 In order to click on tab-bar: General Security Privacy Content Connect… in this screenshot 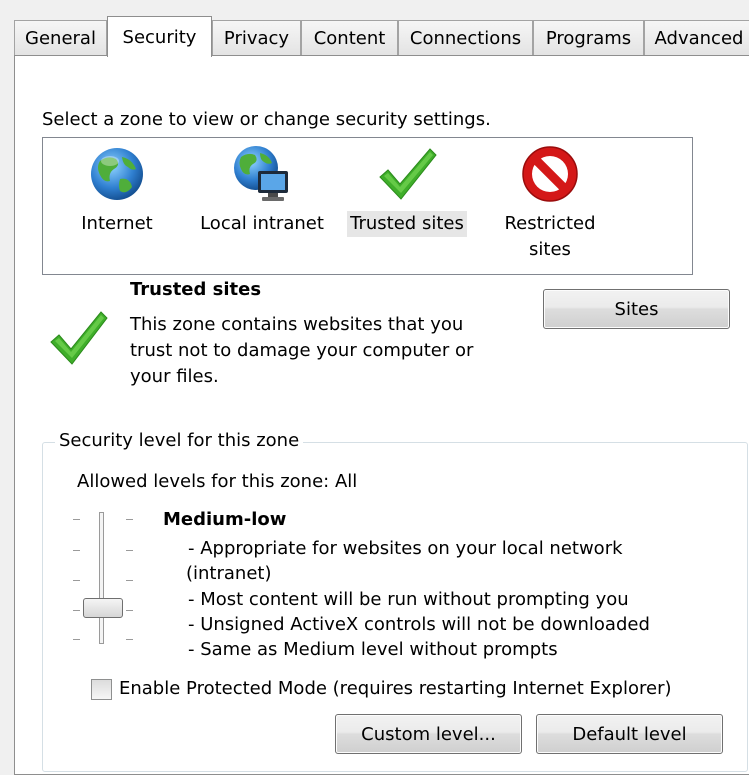, I will do `click(381, 36)`.